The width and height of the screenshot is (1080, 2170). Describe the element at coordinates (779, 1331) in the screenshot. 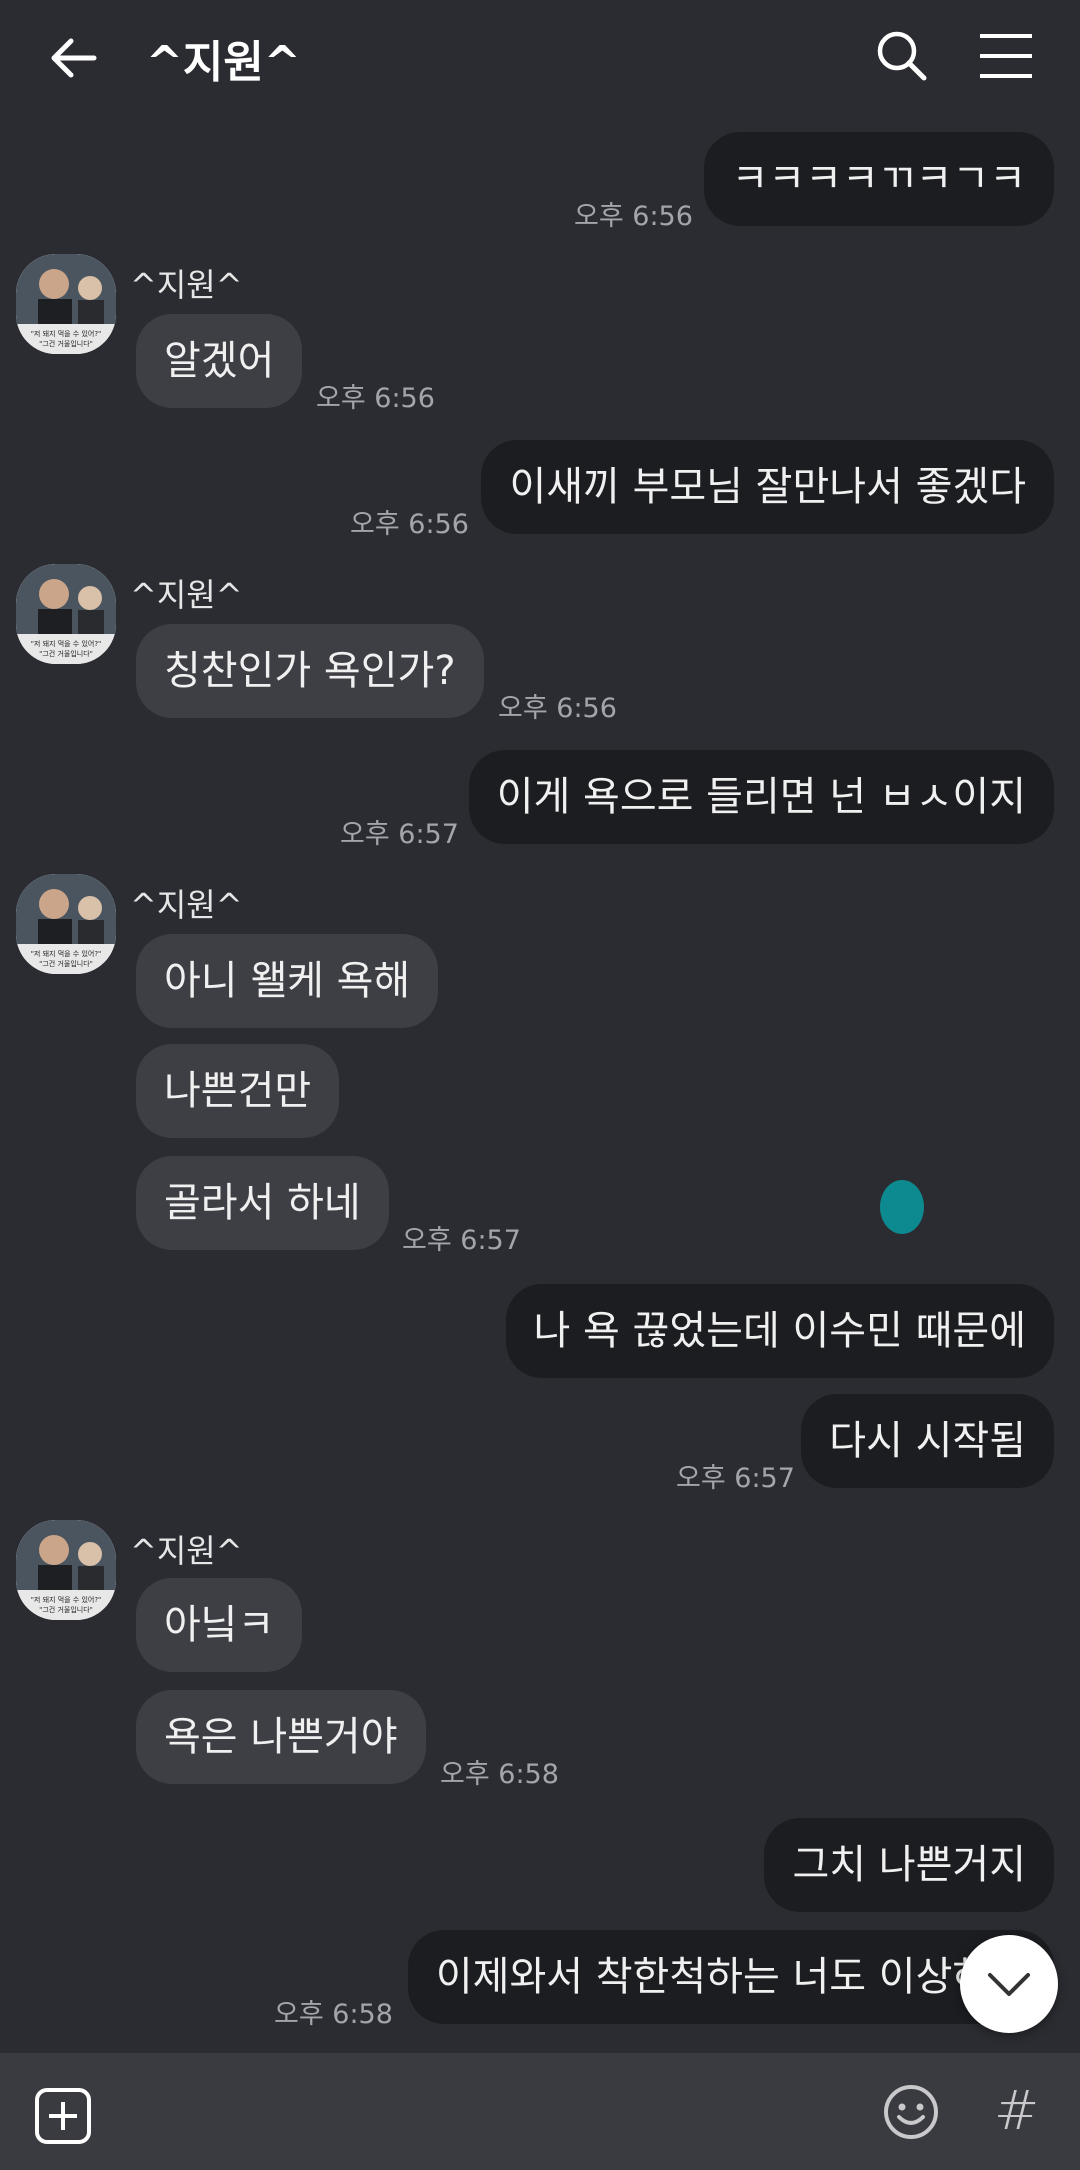

I see `message-bubble-outgoing: 나 욕 끊었는데 이수민 때문에` at that location.